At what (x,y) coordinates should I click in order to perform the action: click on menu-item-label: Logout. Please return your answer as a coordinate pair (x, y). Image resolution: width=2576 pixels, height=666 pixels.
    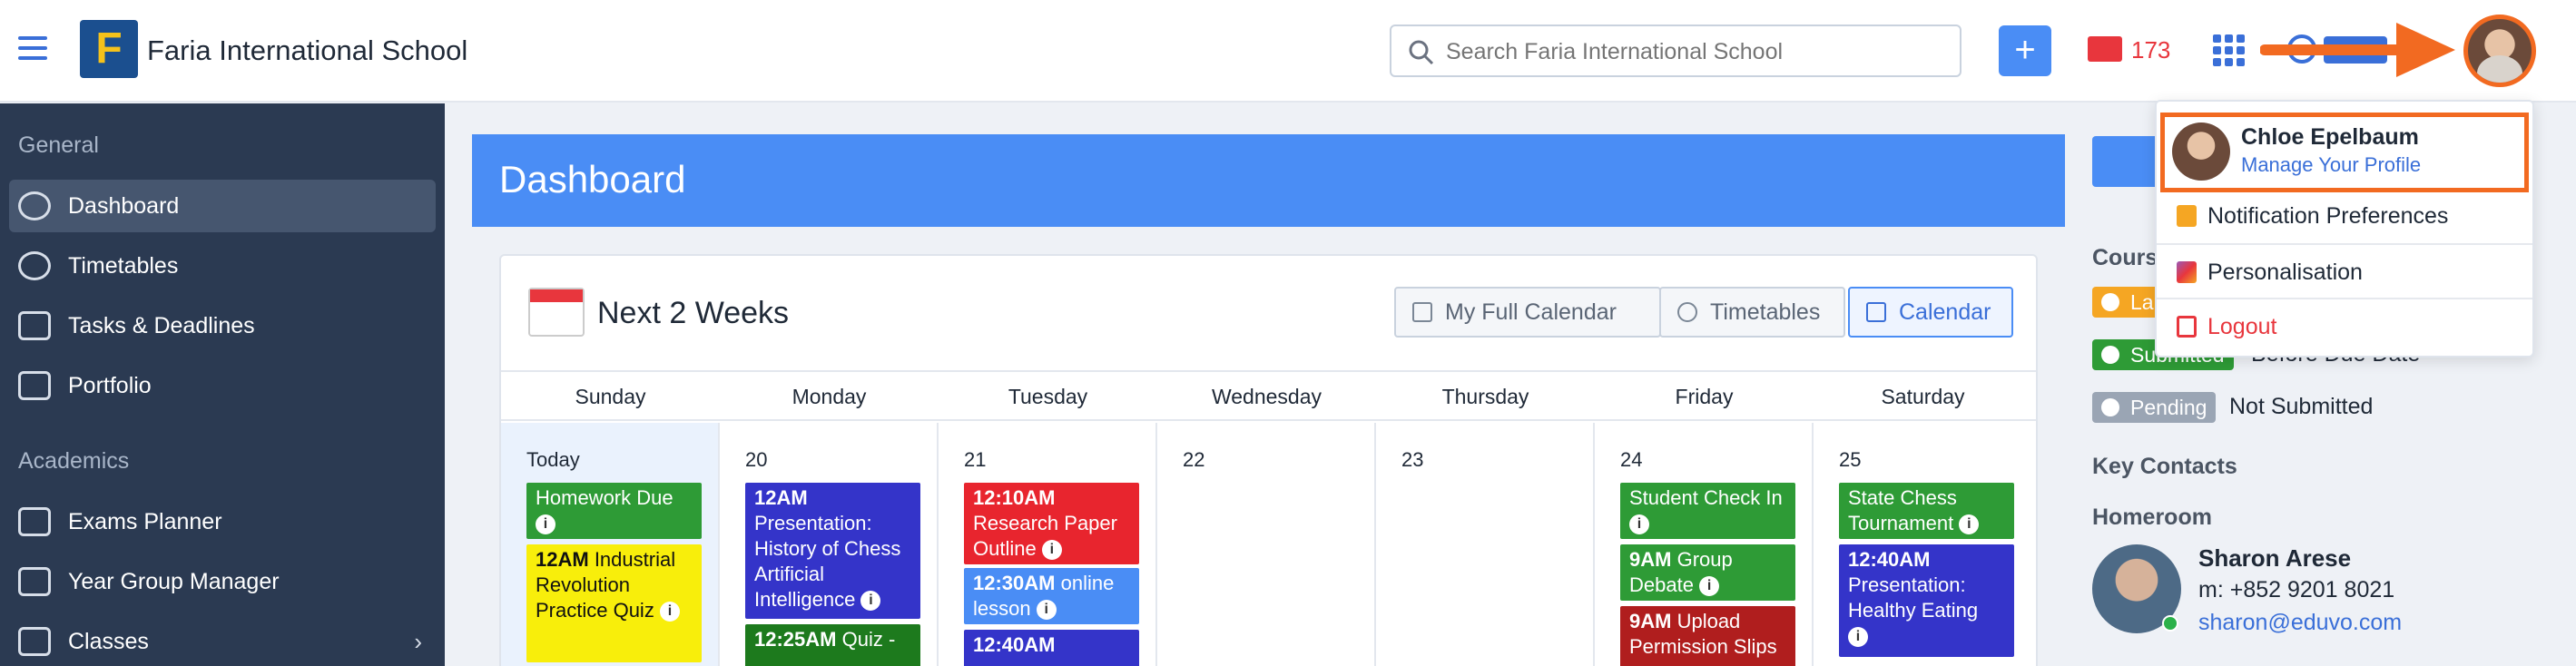
    Looking at the image, I should click on (2242, 326).